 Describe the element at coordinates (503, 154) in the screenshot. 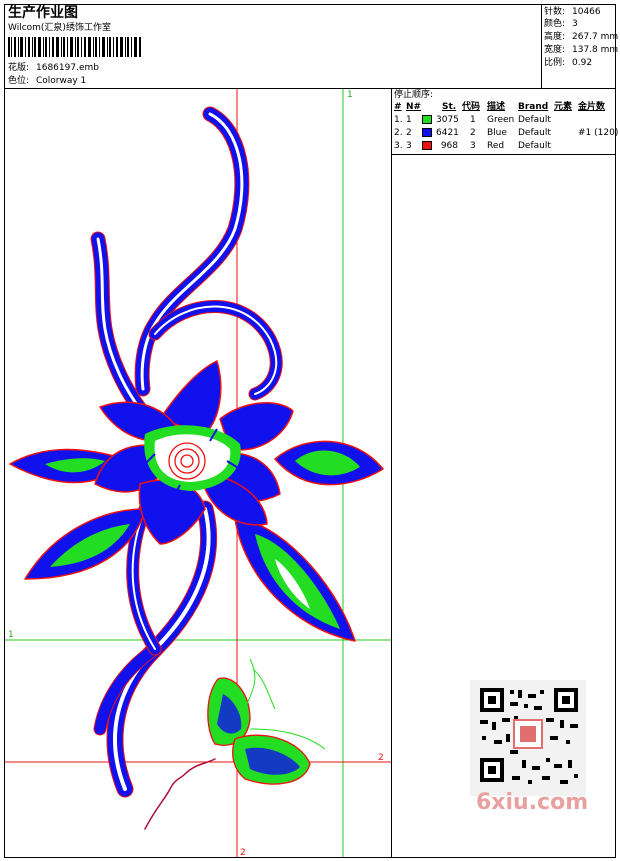

I see `table-divider` at that location.